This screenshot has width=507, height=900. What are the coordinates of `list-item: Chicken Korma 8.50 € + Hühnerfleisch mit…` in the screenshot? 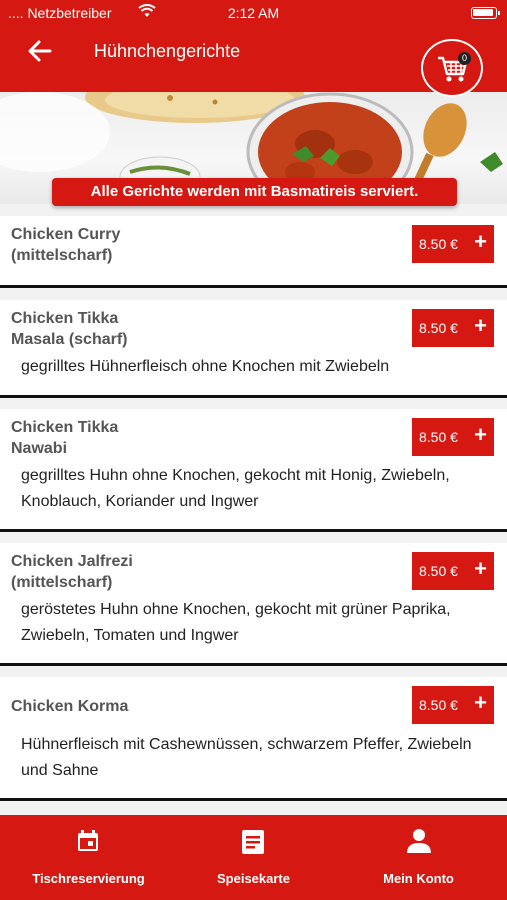 It's located at (253, 739).